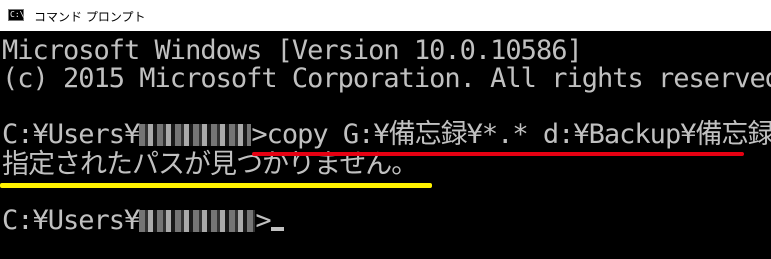 This screenshot has width=771, height=259. What do you see at coordinates (518, 134) in the screenshot?
I see `command-text: copy G:¥備忘録¥*.* d:¥Backup¥備忘録` at bounding box center [518, 134].